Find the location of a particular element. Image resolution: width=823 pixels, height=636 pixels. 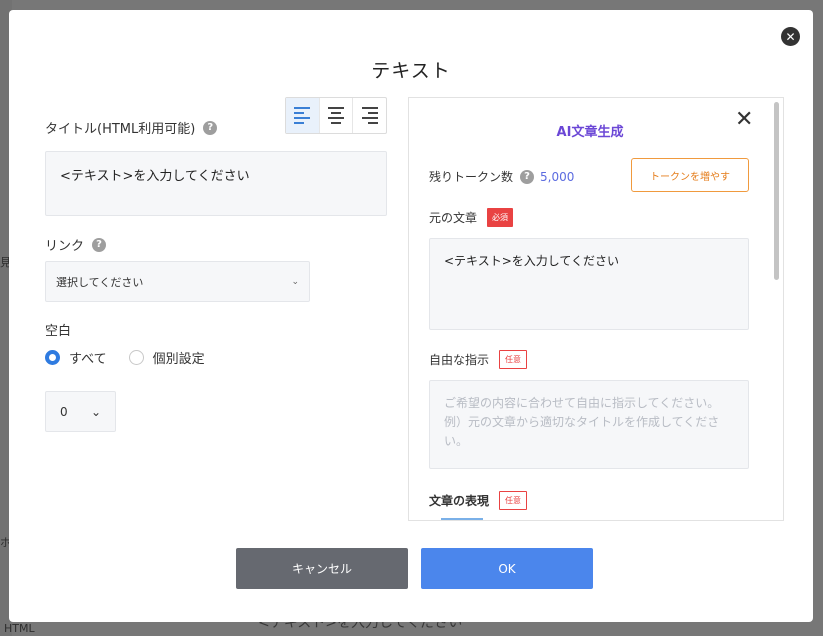

required-badge: 必須 is located at coordinates (500, 217).